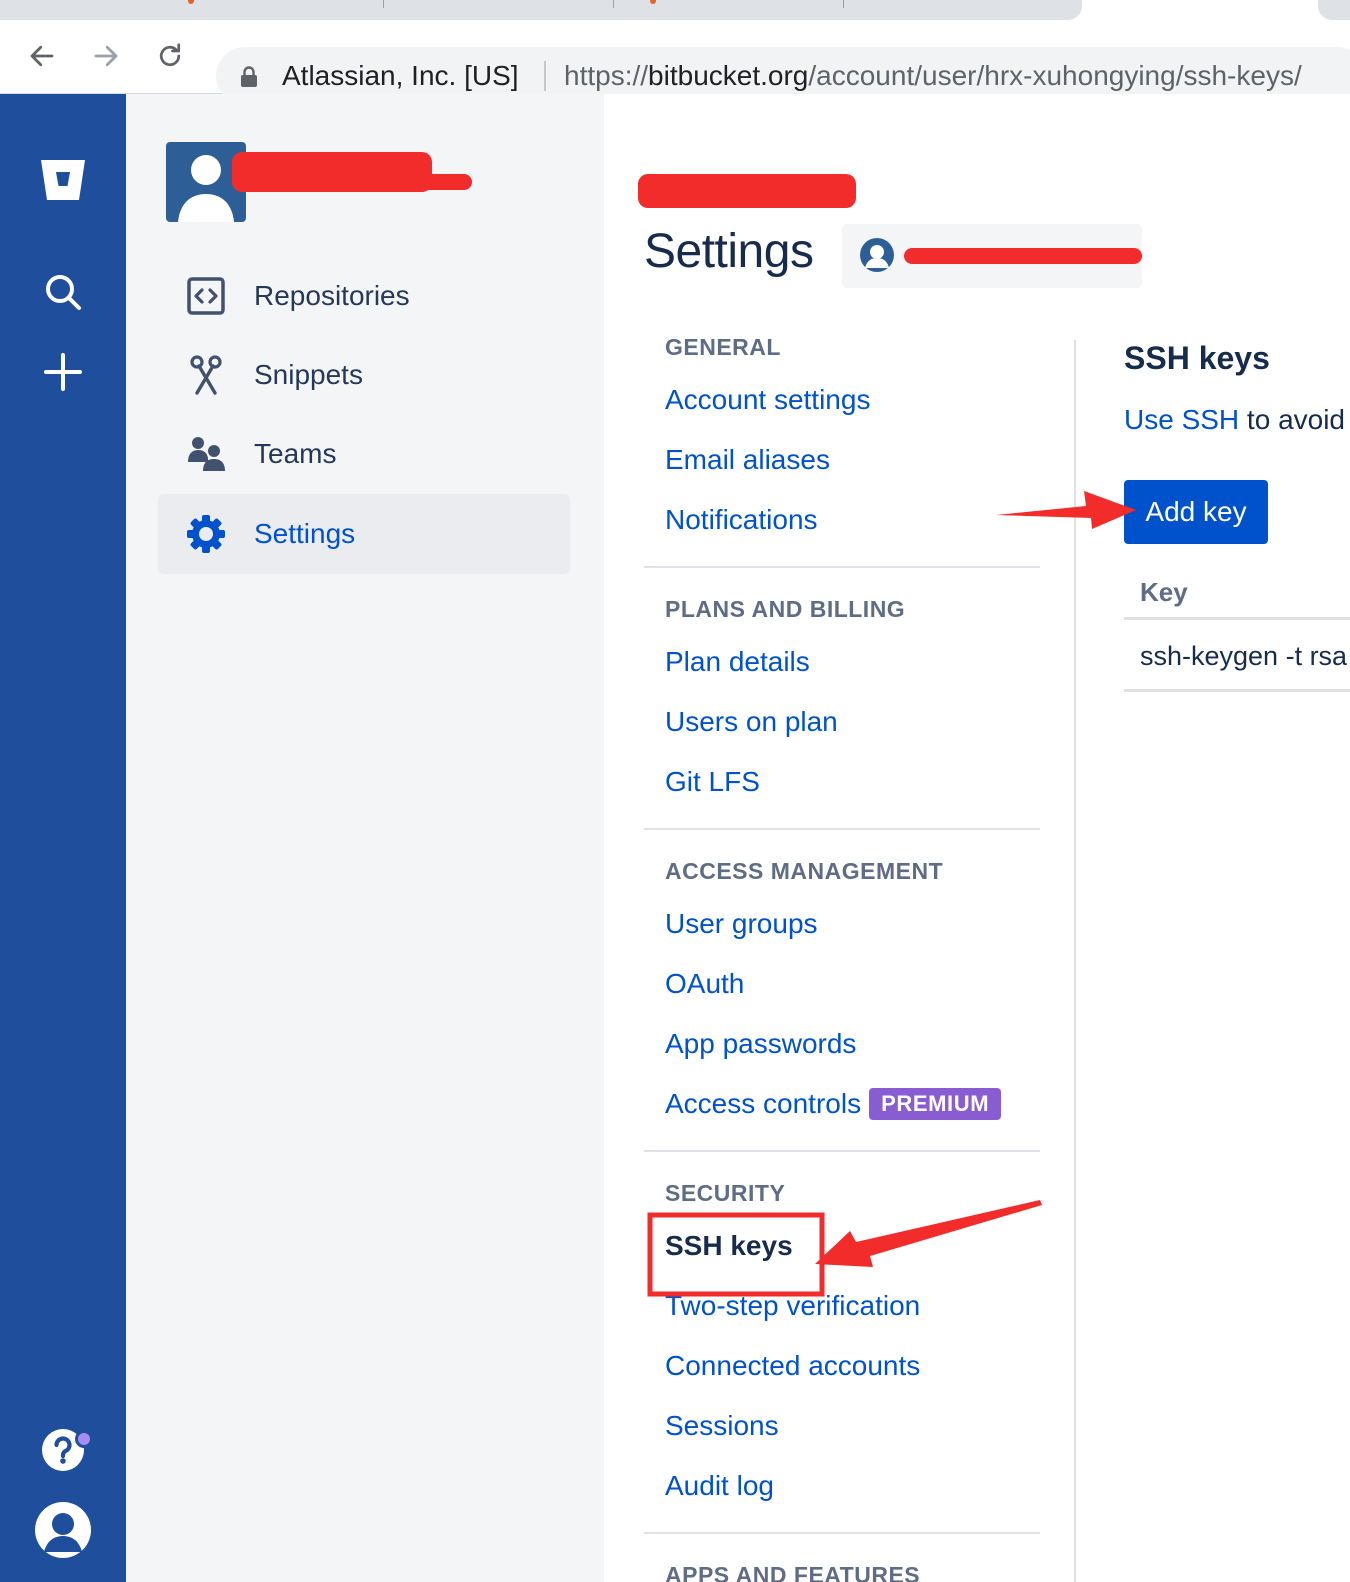  I want to click on sidebar-item-repositories: Repositories, so click(364, 296).